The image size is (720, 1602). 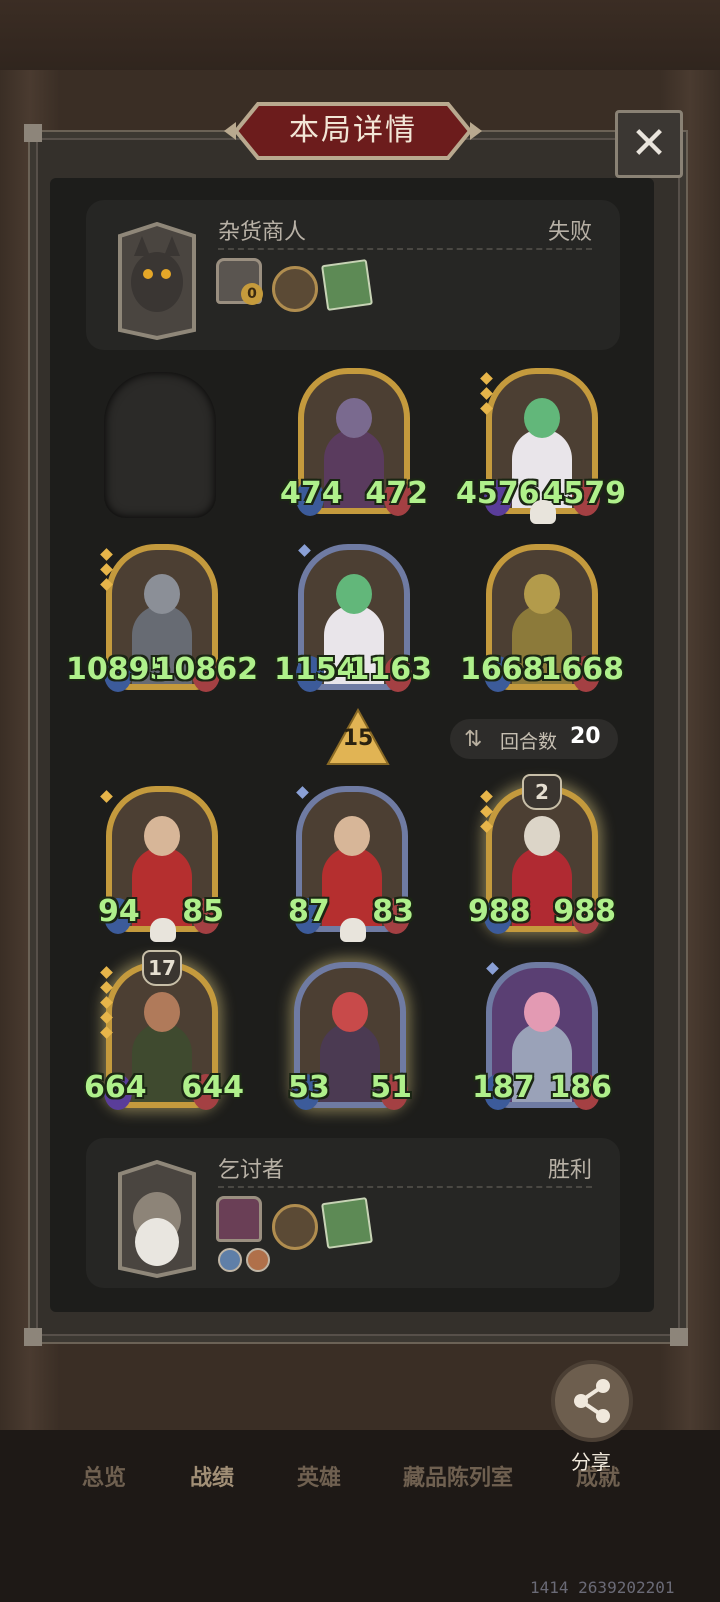 What do you see at coordinates (584, 493) in the screenshot?
I see `health-value: 4579` at bounding box center [584, 493].